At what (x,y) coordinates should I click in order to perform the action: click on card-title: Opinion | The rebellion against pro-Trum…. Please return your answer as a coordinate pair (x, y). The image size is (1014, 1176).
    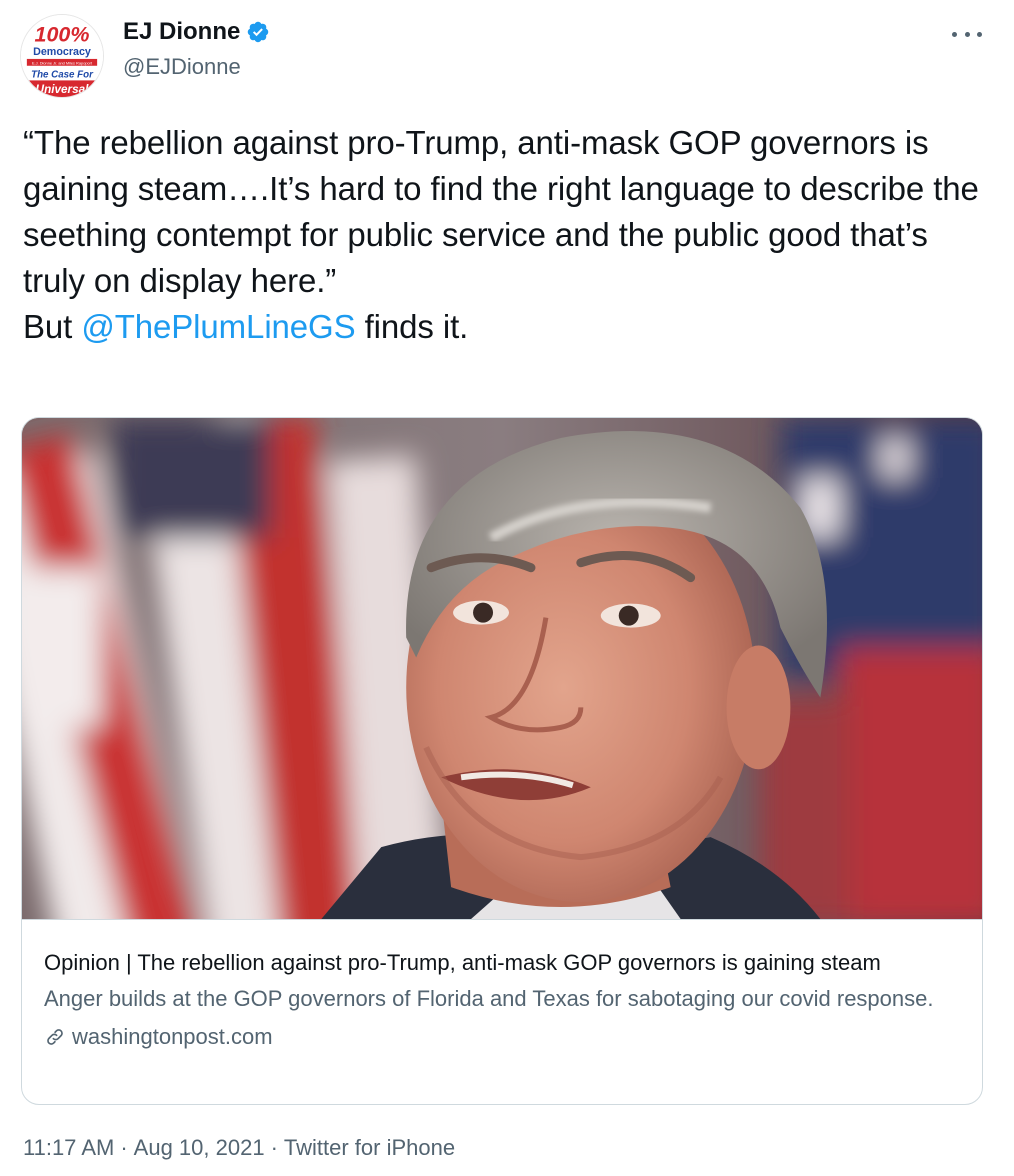
    Looking at the image, I should click on (462, 962).